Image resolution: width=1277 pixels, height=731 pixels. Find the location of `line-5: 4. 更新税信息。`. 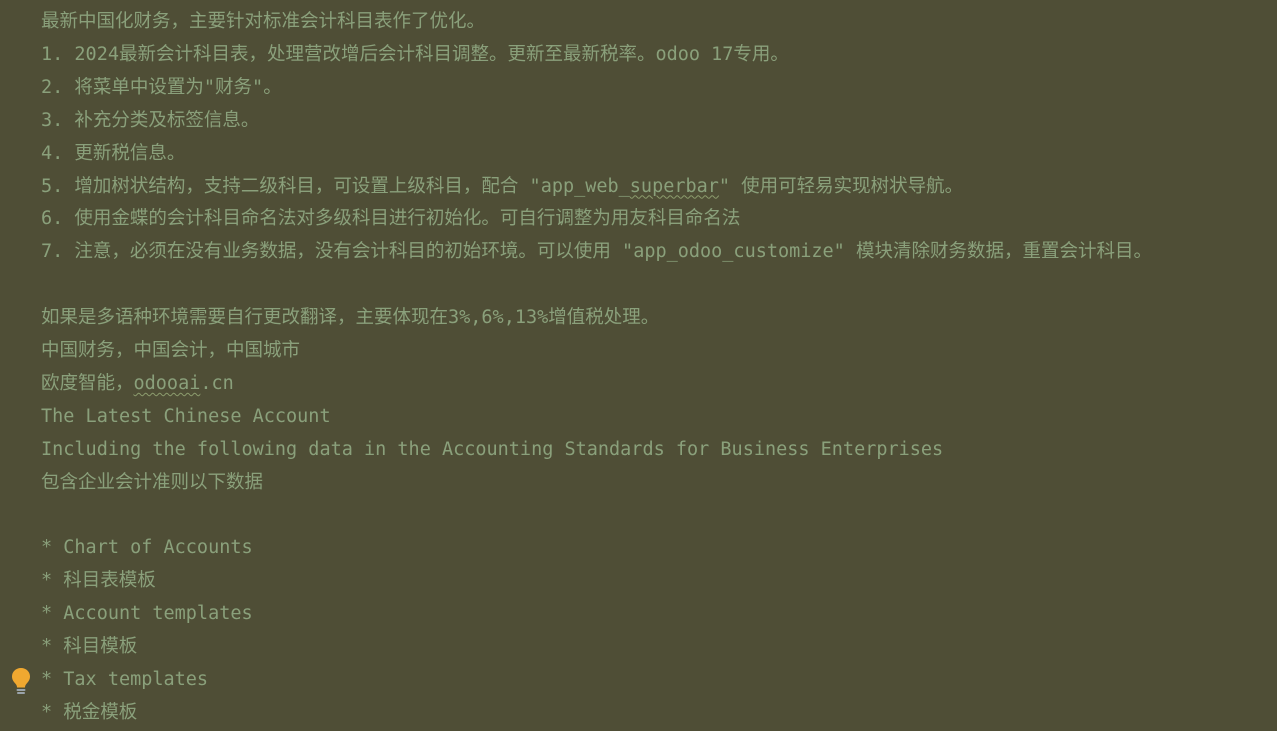

line-5: 4. 更新税信息。 is located at coordinates (113, 153).